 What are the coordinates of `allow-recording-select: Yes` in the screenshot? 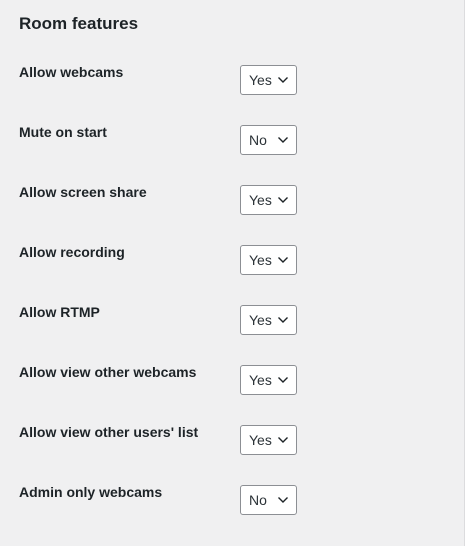 It's located at (268, 260).